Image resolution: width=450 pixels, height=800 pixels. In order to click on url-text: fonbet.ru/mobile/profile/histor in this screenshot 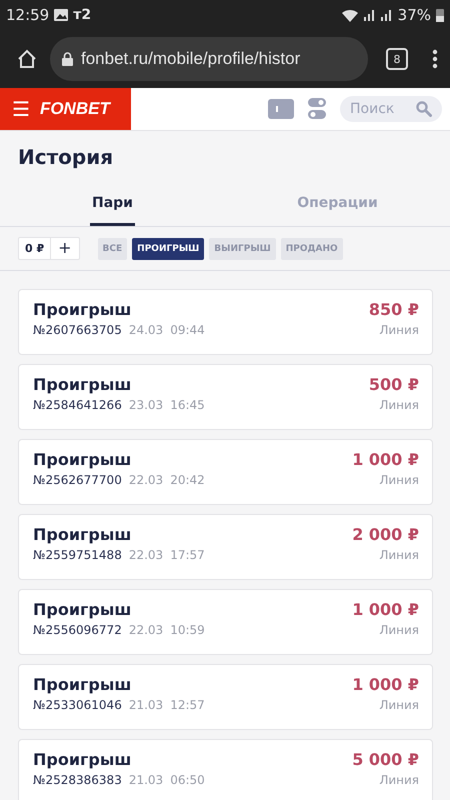, I will do `click(190, 59)`.